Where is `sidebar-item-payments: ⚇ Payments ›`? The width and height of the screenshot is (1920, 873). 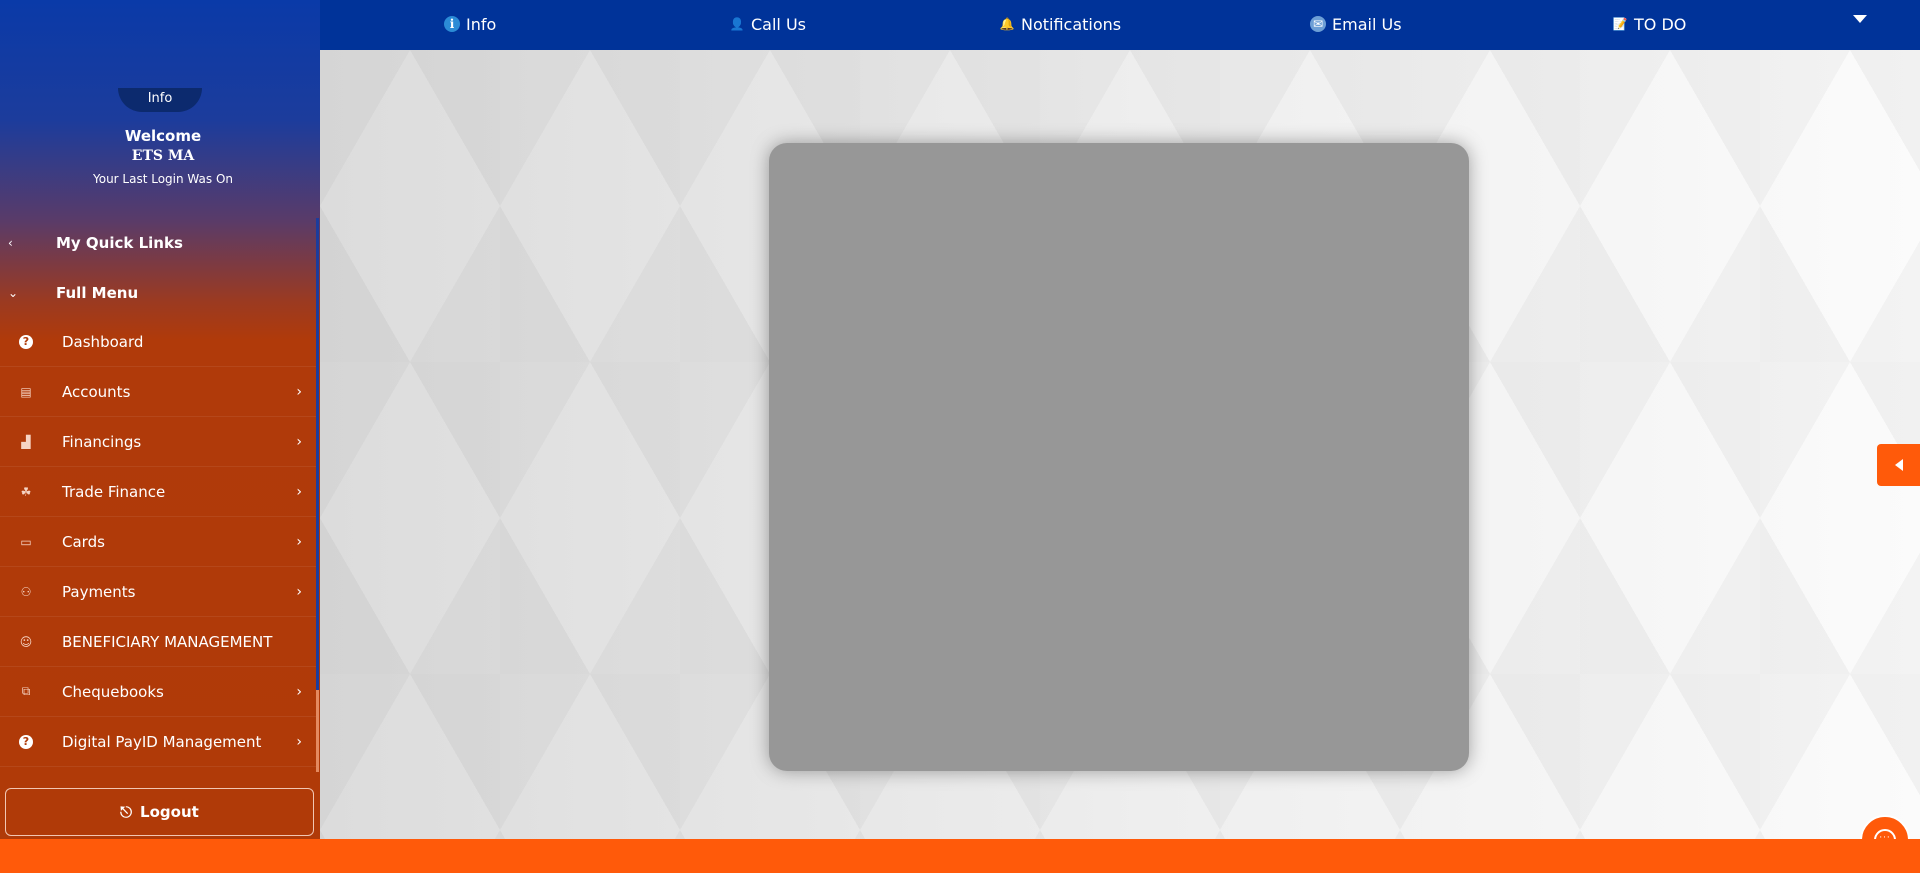 sidebar-item-payments: ⚇ Payments › is located at coordinates (159, 592).